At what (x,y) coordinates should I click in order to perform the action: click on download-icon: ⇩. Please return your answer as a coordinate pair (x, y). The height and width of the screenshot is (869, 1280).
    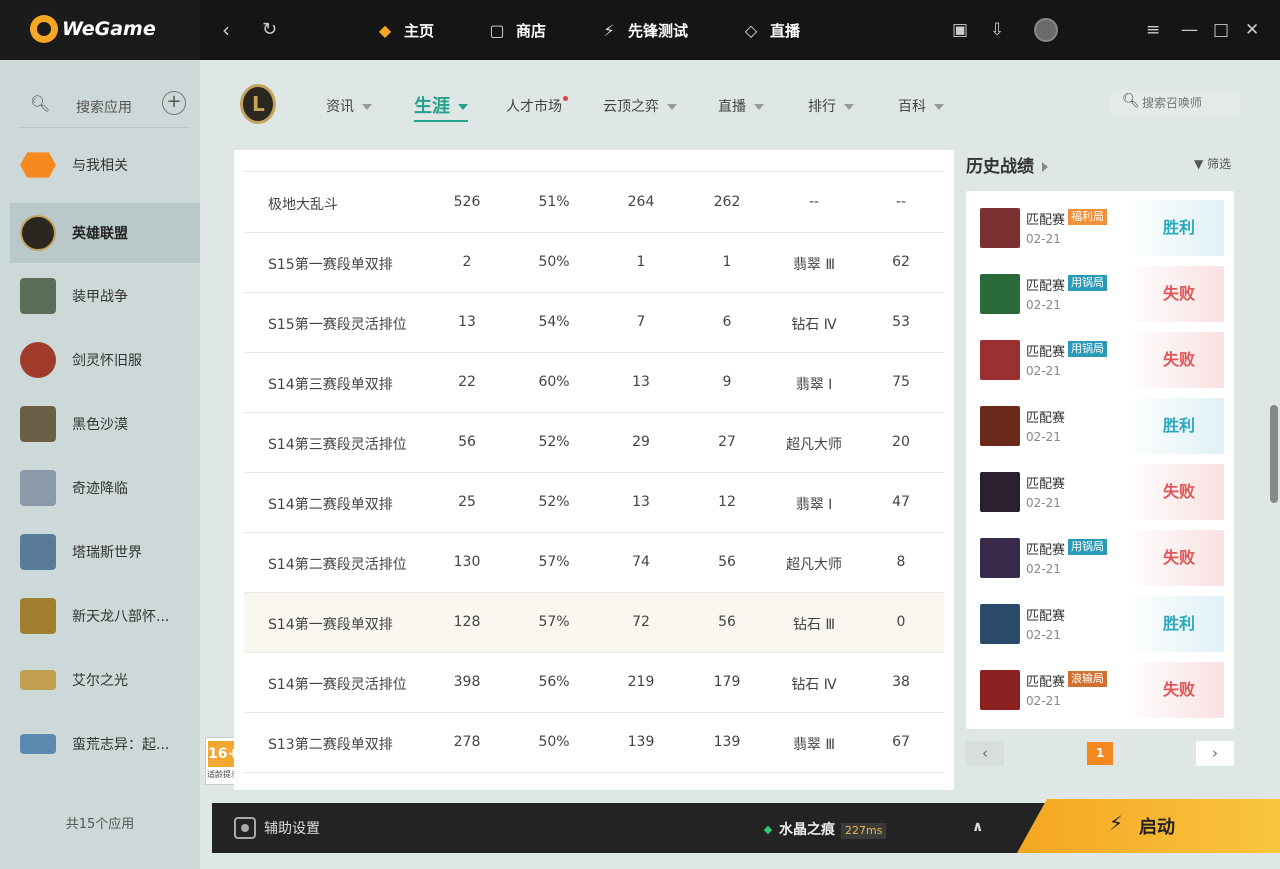
    Looking at the image, I should click on (997, 30).